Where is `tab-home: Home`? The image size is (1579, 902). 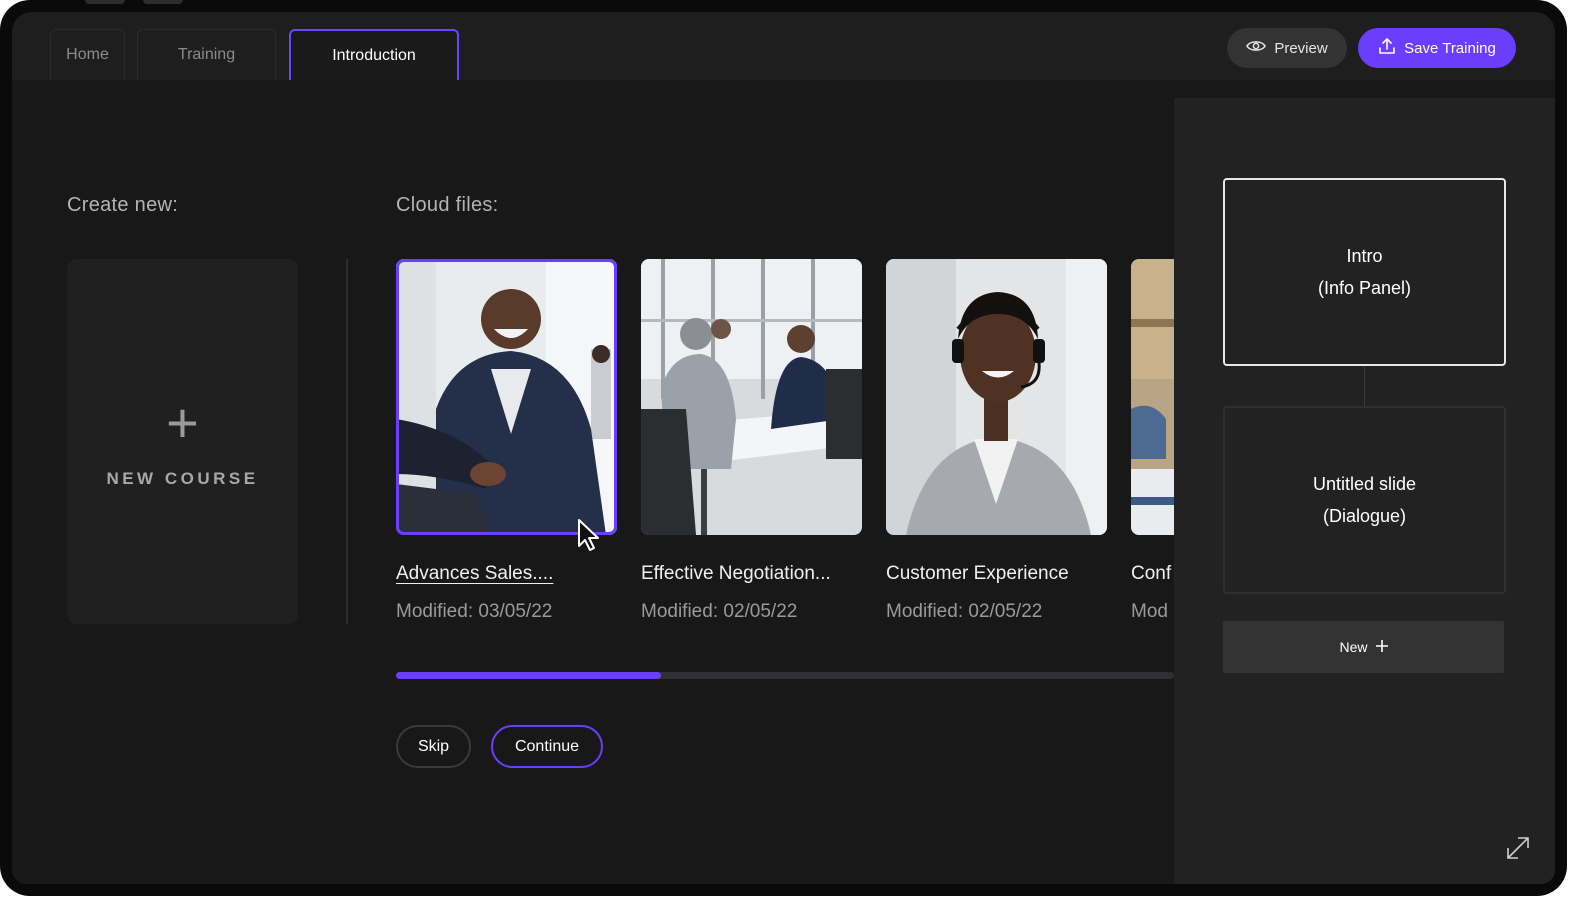 tab-home: Home is located at coordinates (87, 54).